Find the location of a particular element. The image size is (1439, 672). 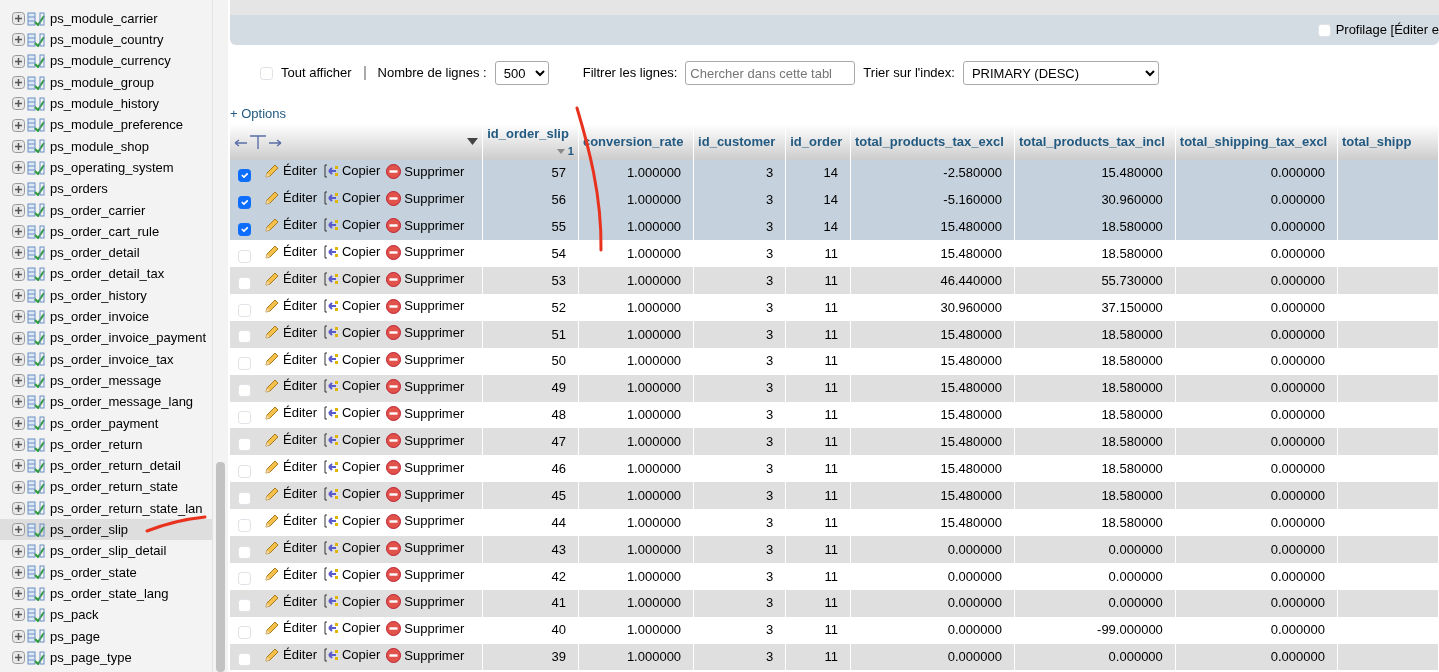

sidebar-item: ps_module_group is located at coordinates (106, 82).